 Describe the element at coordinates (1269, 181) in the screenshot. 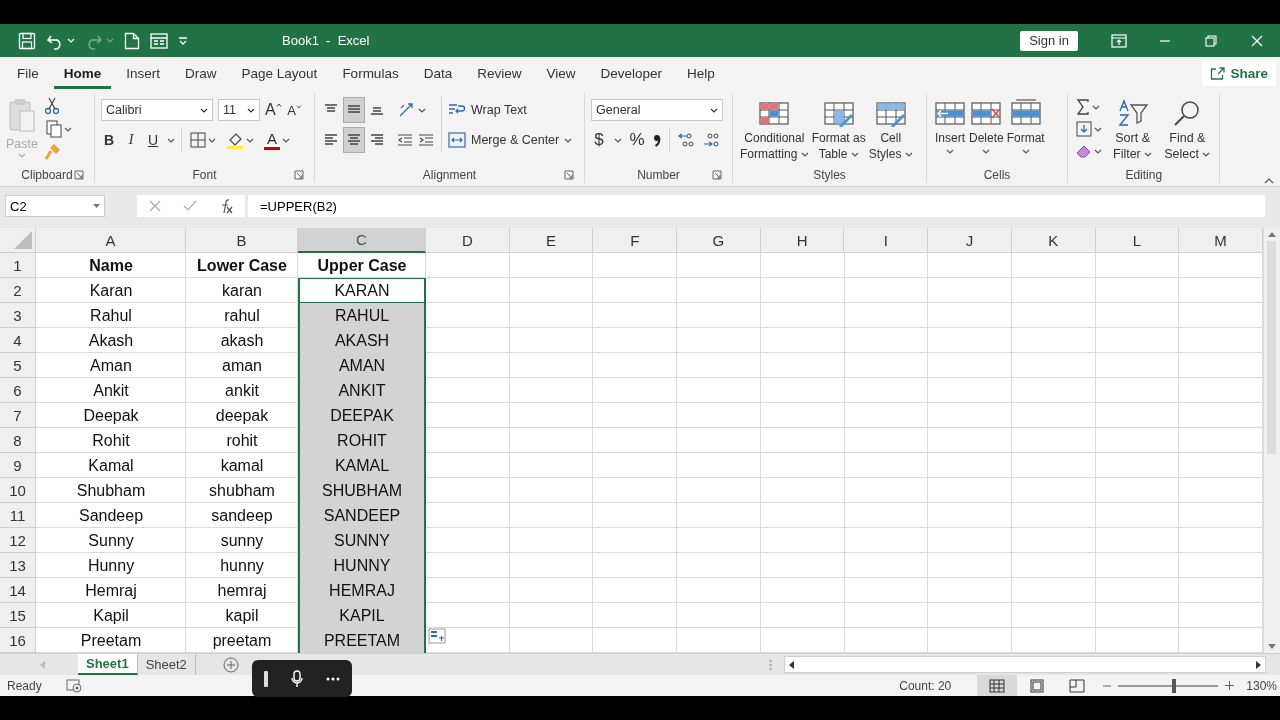

I see `collapse-ribbon-icon` at that location.